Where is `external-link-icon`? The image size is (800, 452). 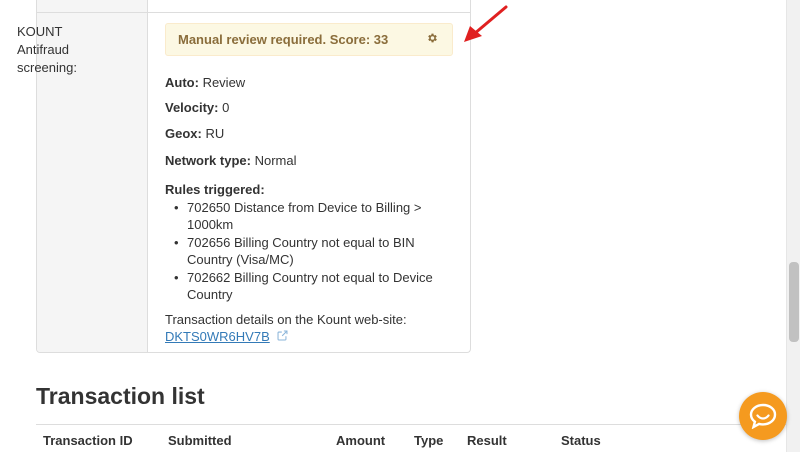
external-link-icon is located at coordinates (282, 338).